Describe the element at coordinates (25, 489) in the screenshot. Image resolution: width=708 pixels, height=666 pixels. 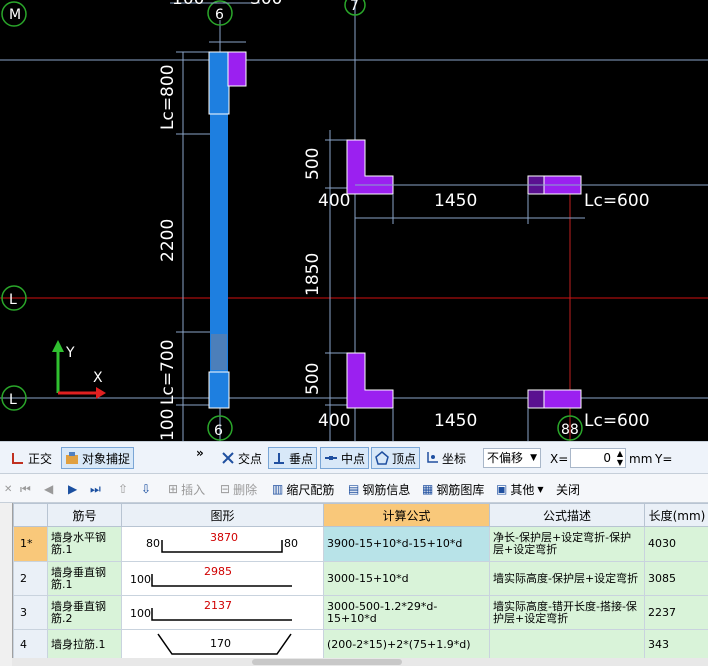
I see `first-record-icon: ⏮` at that location.